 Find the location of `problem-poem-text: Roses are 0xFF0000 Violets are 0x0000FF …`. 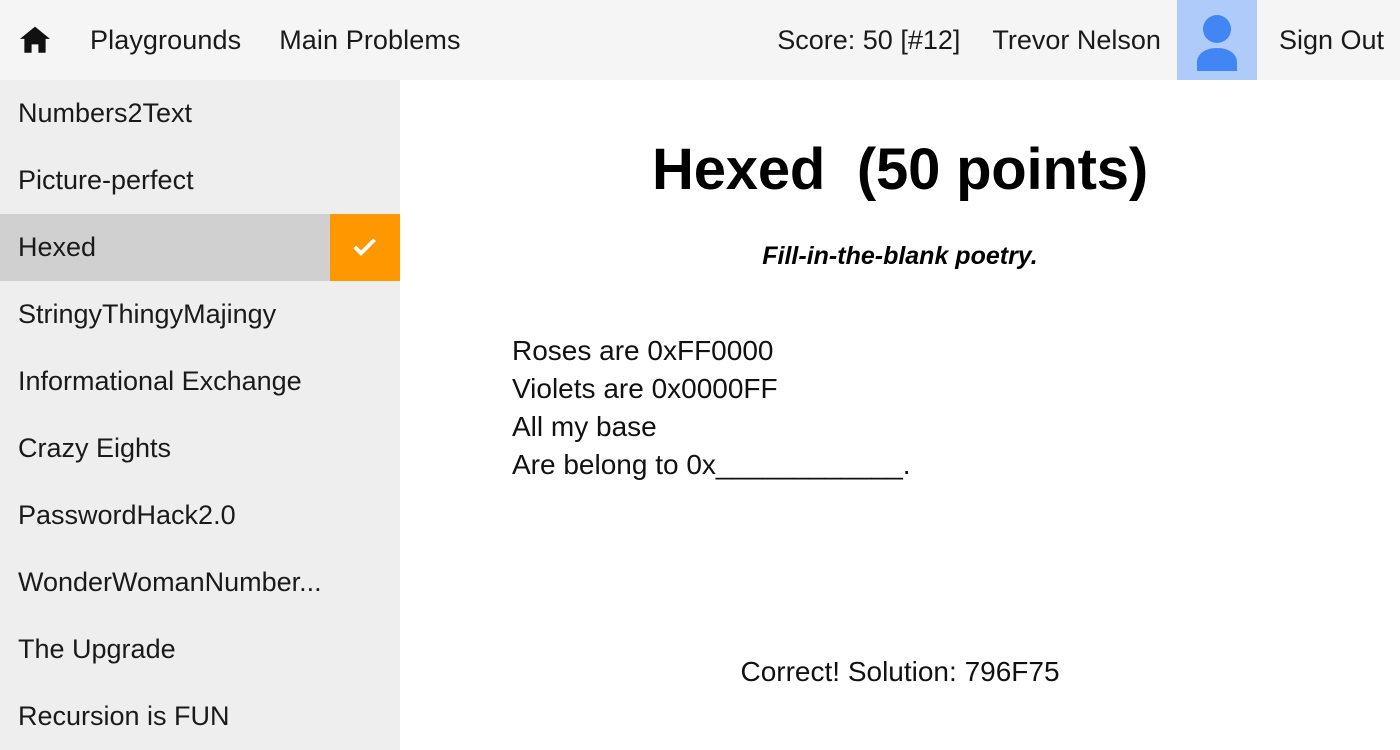

problem-poem-text: Roses are 0xFF0000 Violets are 0x0000FF … is located at coordinates (711, 407).